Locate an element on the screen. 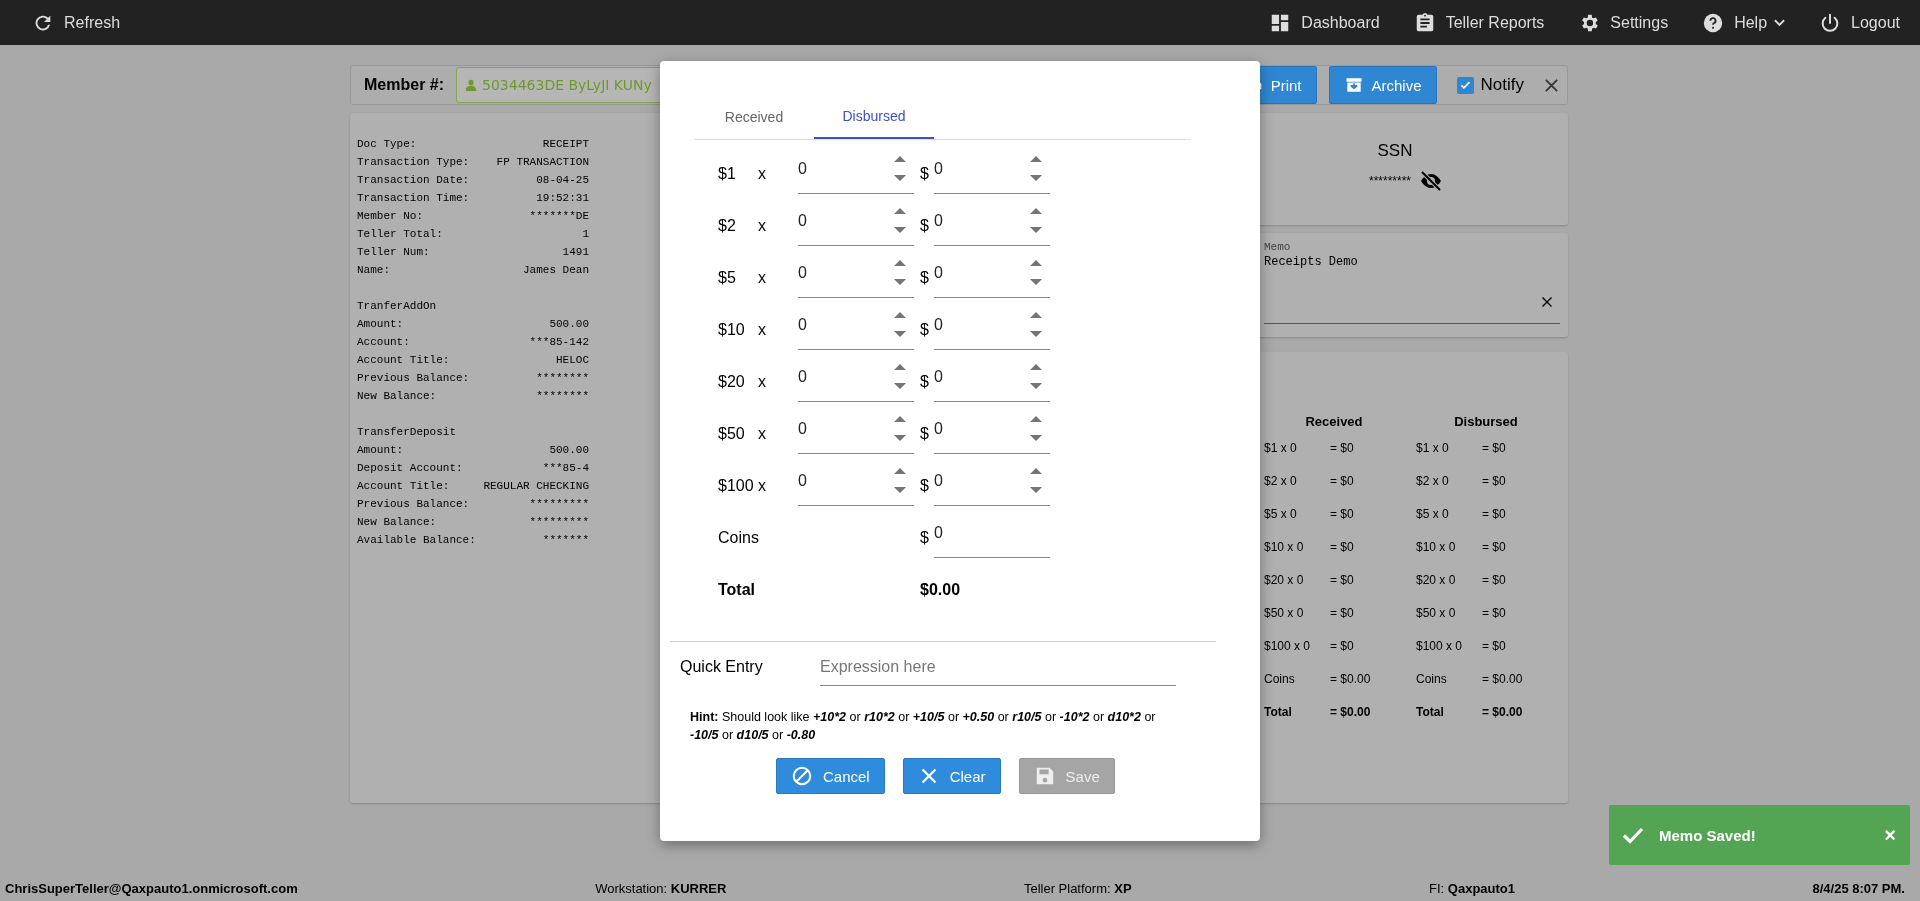  receipt-value: James Dean is located at coordinates (556, 270).